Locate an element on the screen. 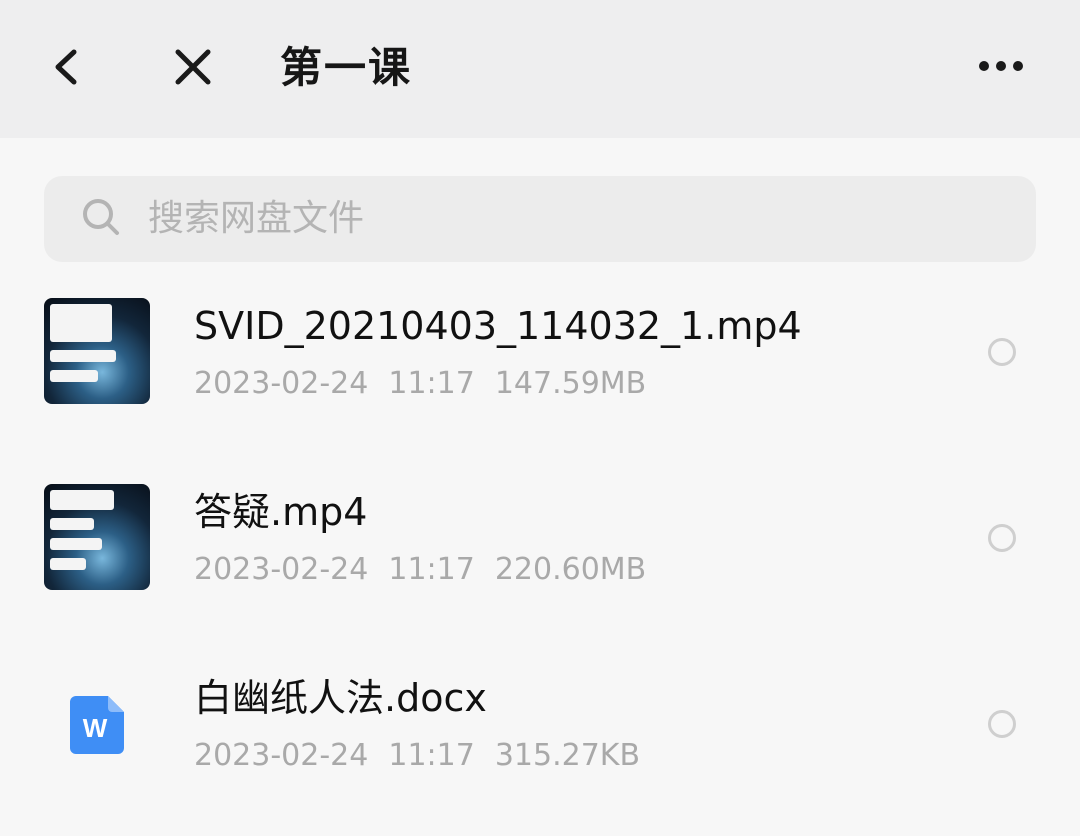 Image resolution: width=1080 pixels, height=836 pixels. file-meta: 2023-02-24 11:17 220.60MB is located at coordinates (430, 570).